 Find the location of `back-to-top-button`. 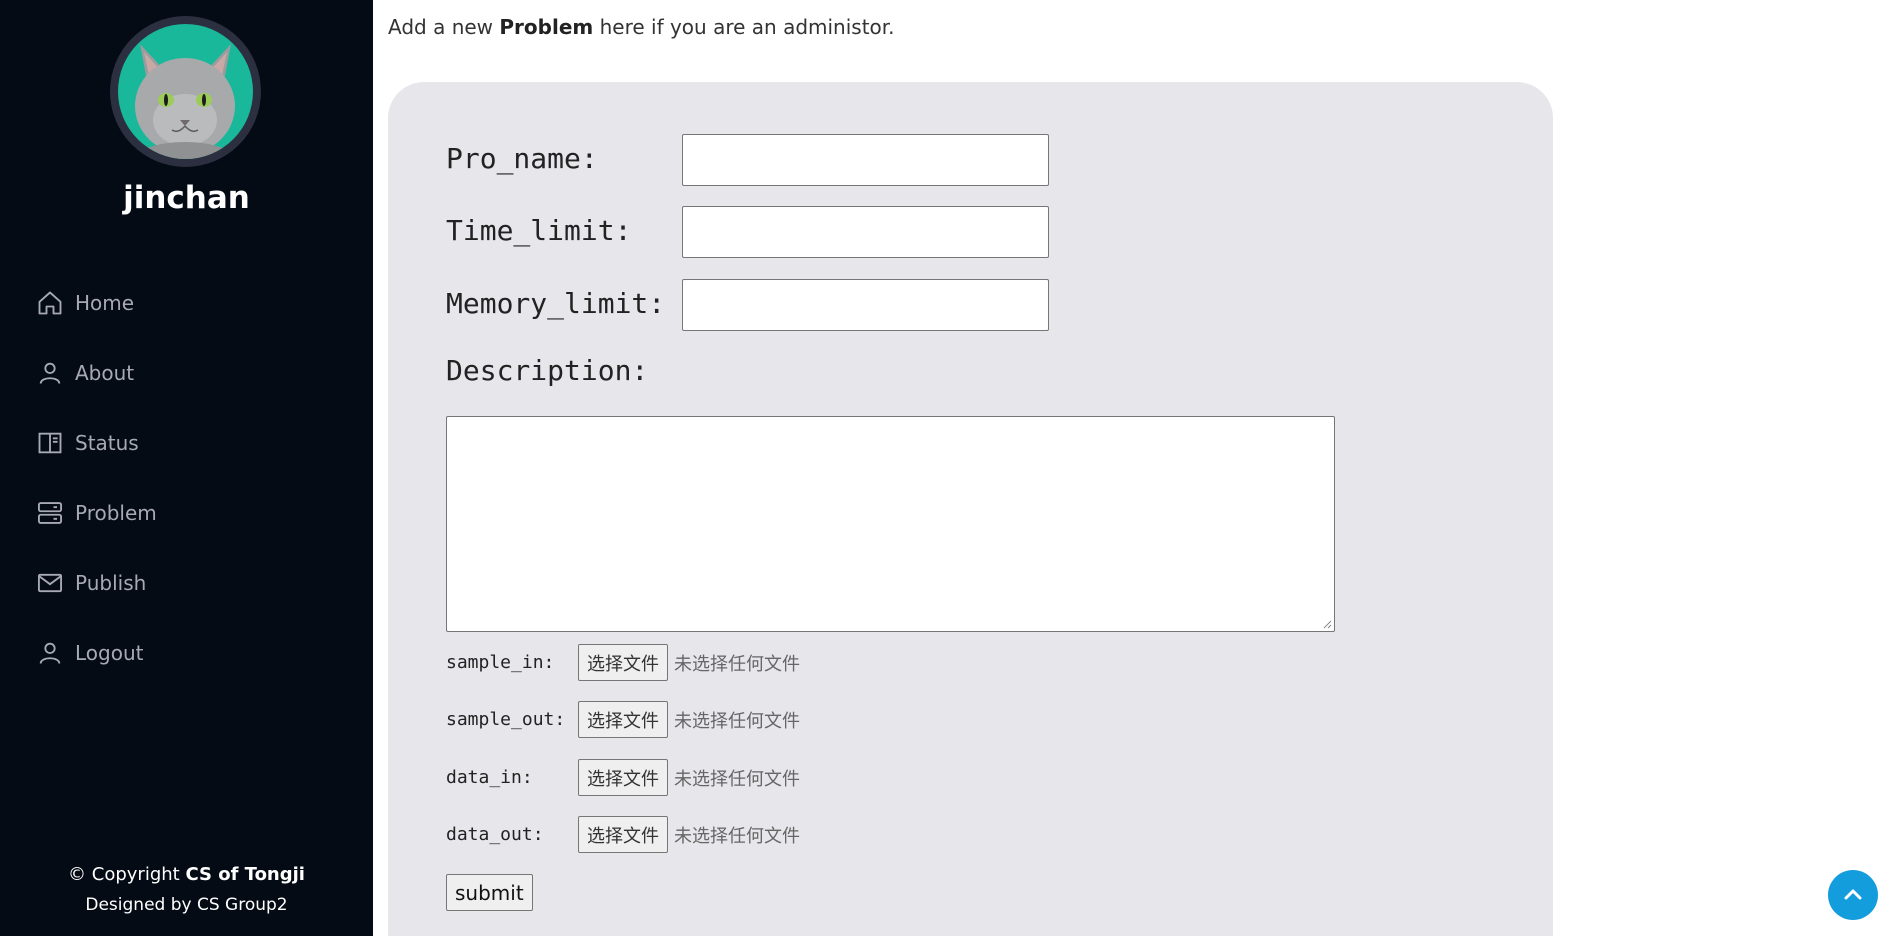

back-to-top-button is located at coordinates (1853, 895).